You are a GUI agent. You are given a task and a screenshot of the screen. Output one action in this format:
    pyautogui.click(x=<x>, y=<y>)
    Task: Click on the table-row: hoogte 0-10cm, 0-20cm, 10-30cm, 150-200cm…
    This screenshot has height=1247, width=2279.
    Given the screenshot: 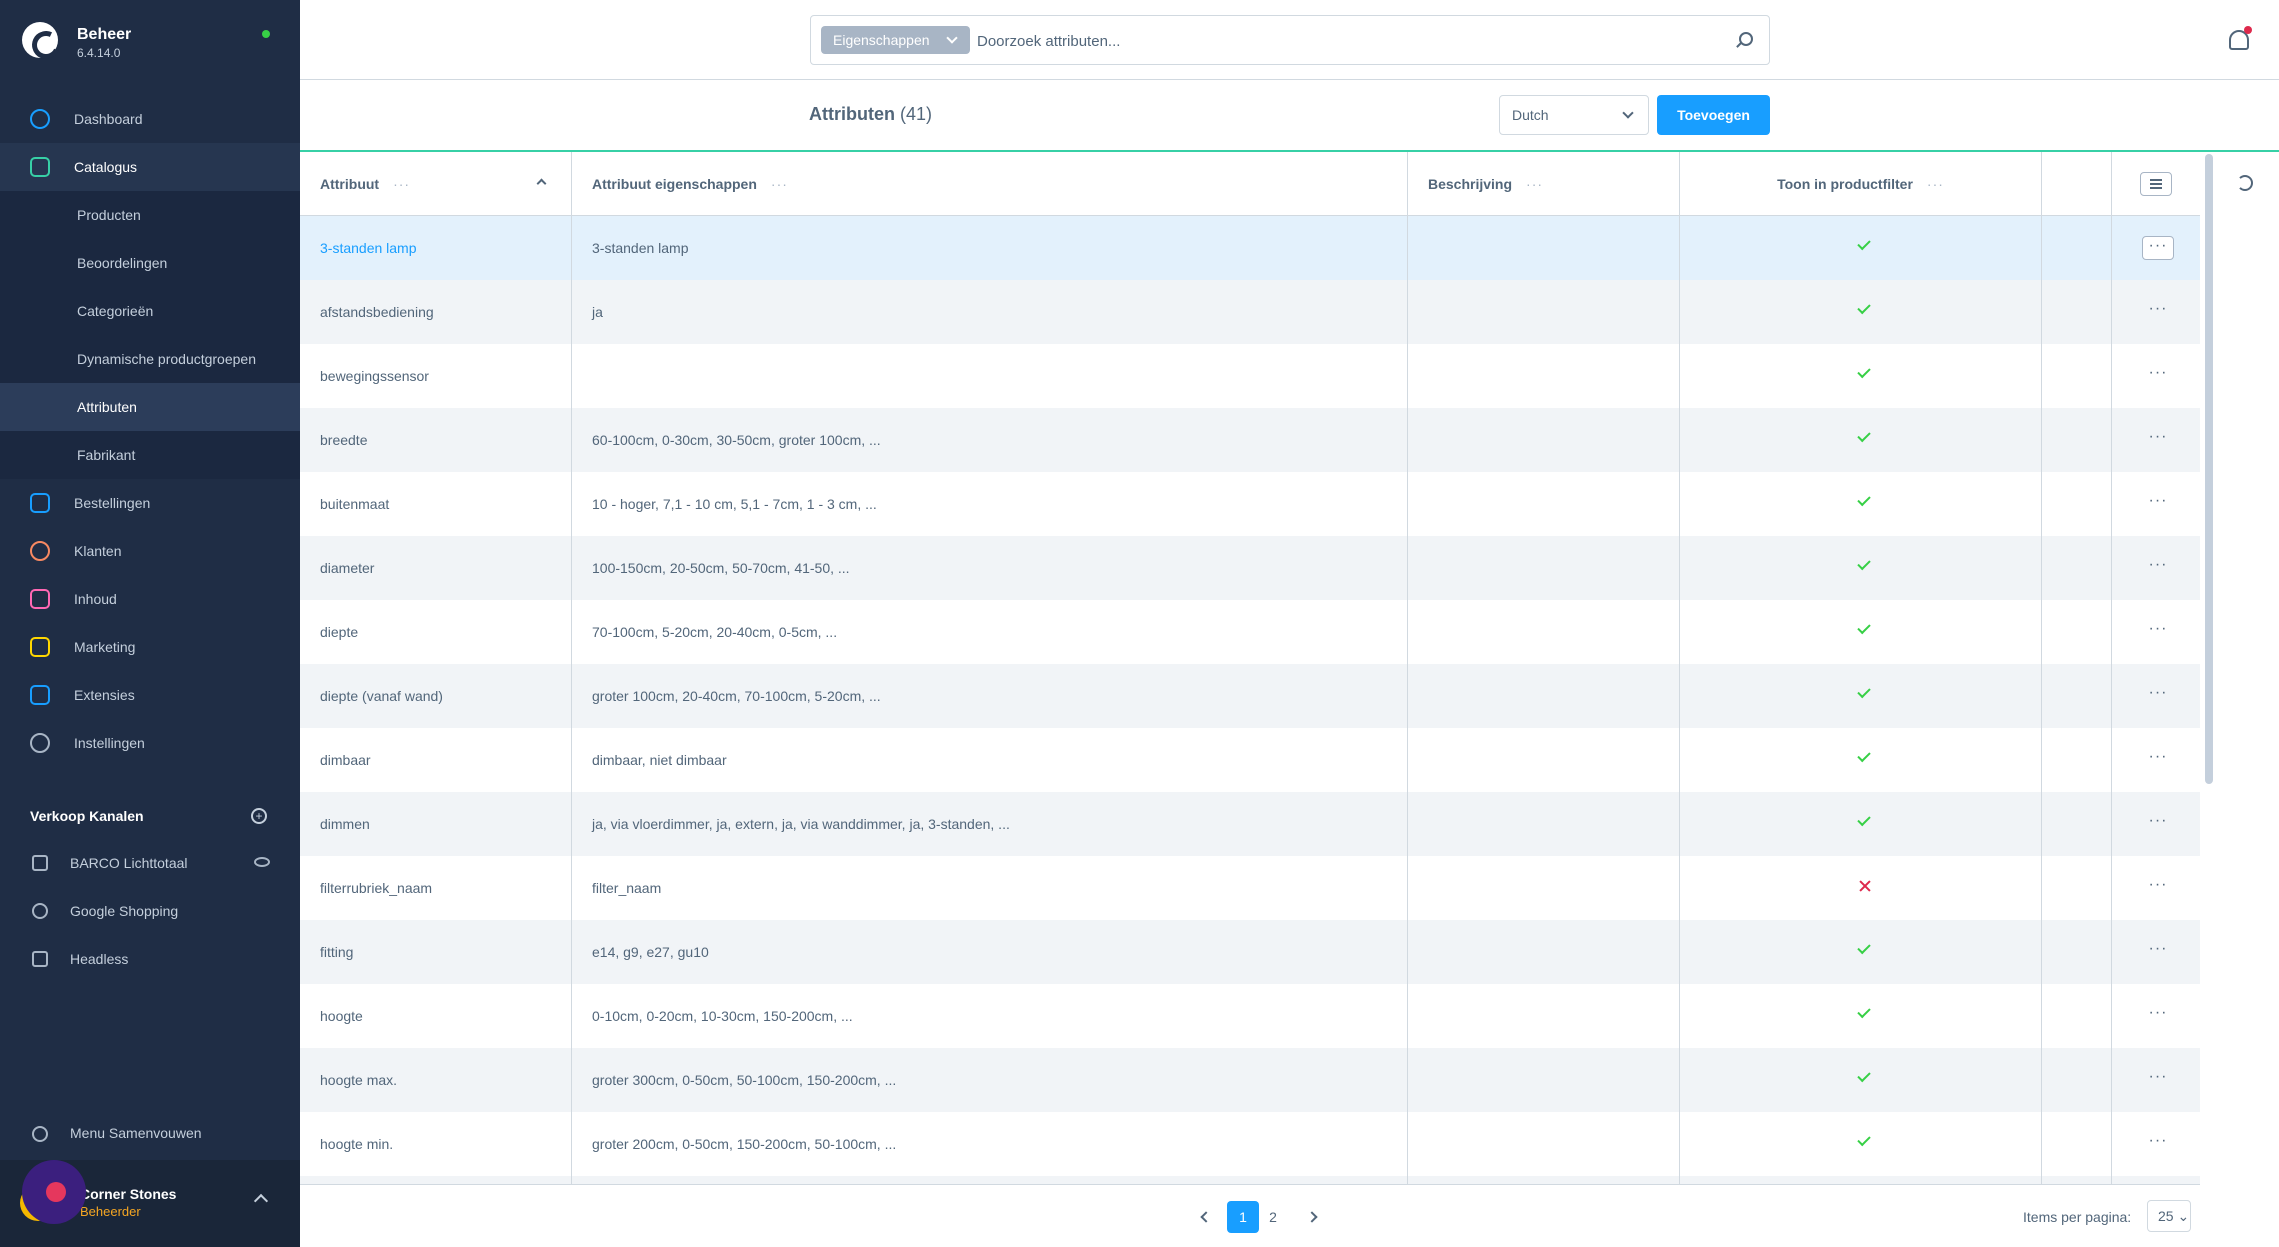 What is the action you would take?
    pyautogui.click(x=1250, y=1016)
    